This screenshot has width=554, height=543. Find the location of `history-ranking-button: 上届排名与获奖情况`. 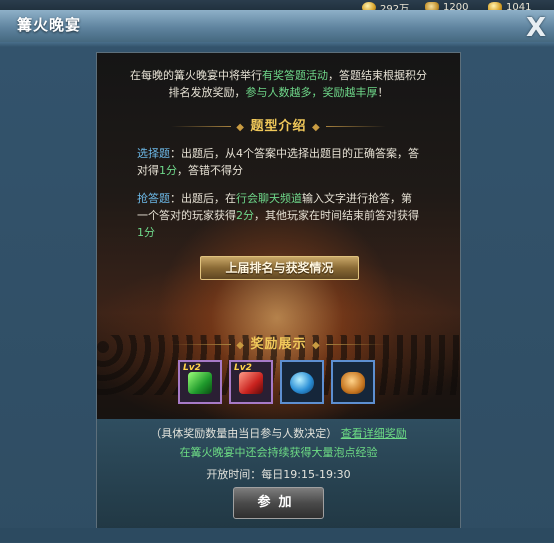

history-ranking-button: 上届排名与获奖情况 is located at coordinates (279, 268).